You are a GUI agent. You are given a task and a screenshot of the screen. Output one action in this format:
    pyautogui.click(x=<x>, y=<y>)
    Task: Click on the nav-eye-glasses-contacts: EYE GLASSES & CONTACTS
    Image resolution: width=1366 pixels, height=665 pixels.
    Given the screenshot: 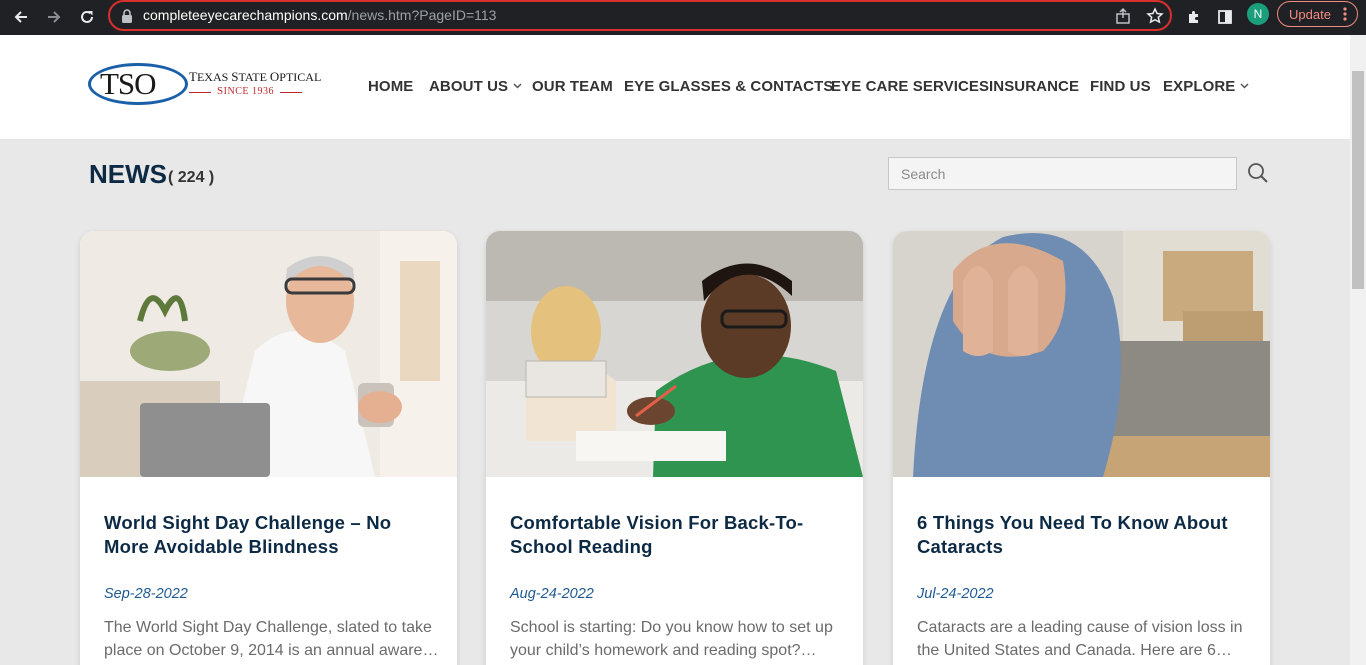 What is the action you would take?
    pyautogui.click(x=728, y=86)
    